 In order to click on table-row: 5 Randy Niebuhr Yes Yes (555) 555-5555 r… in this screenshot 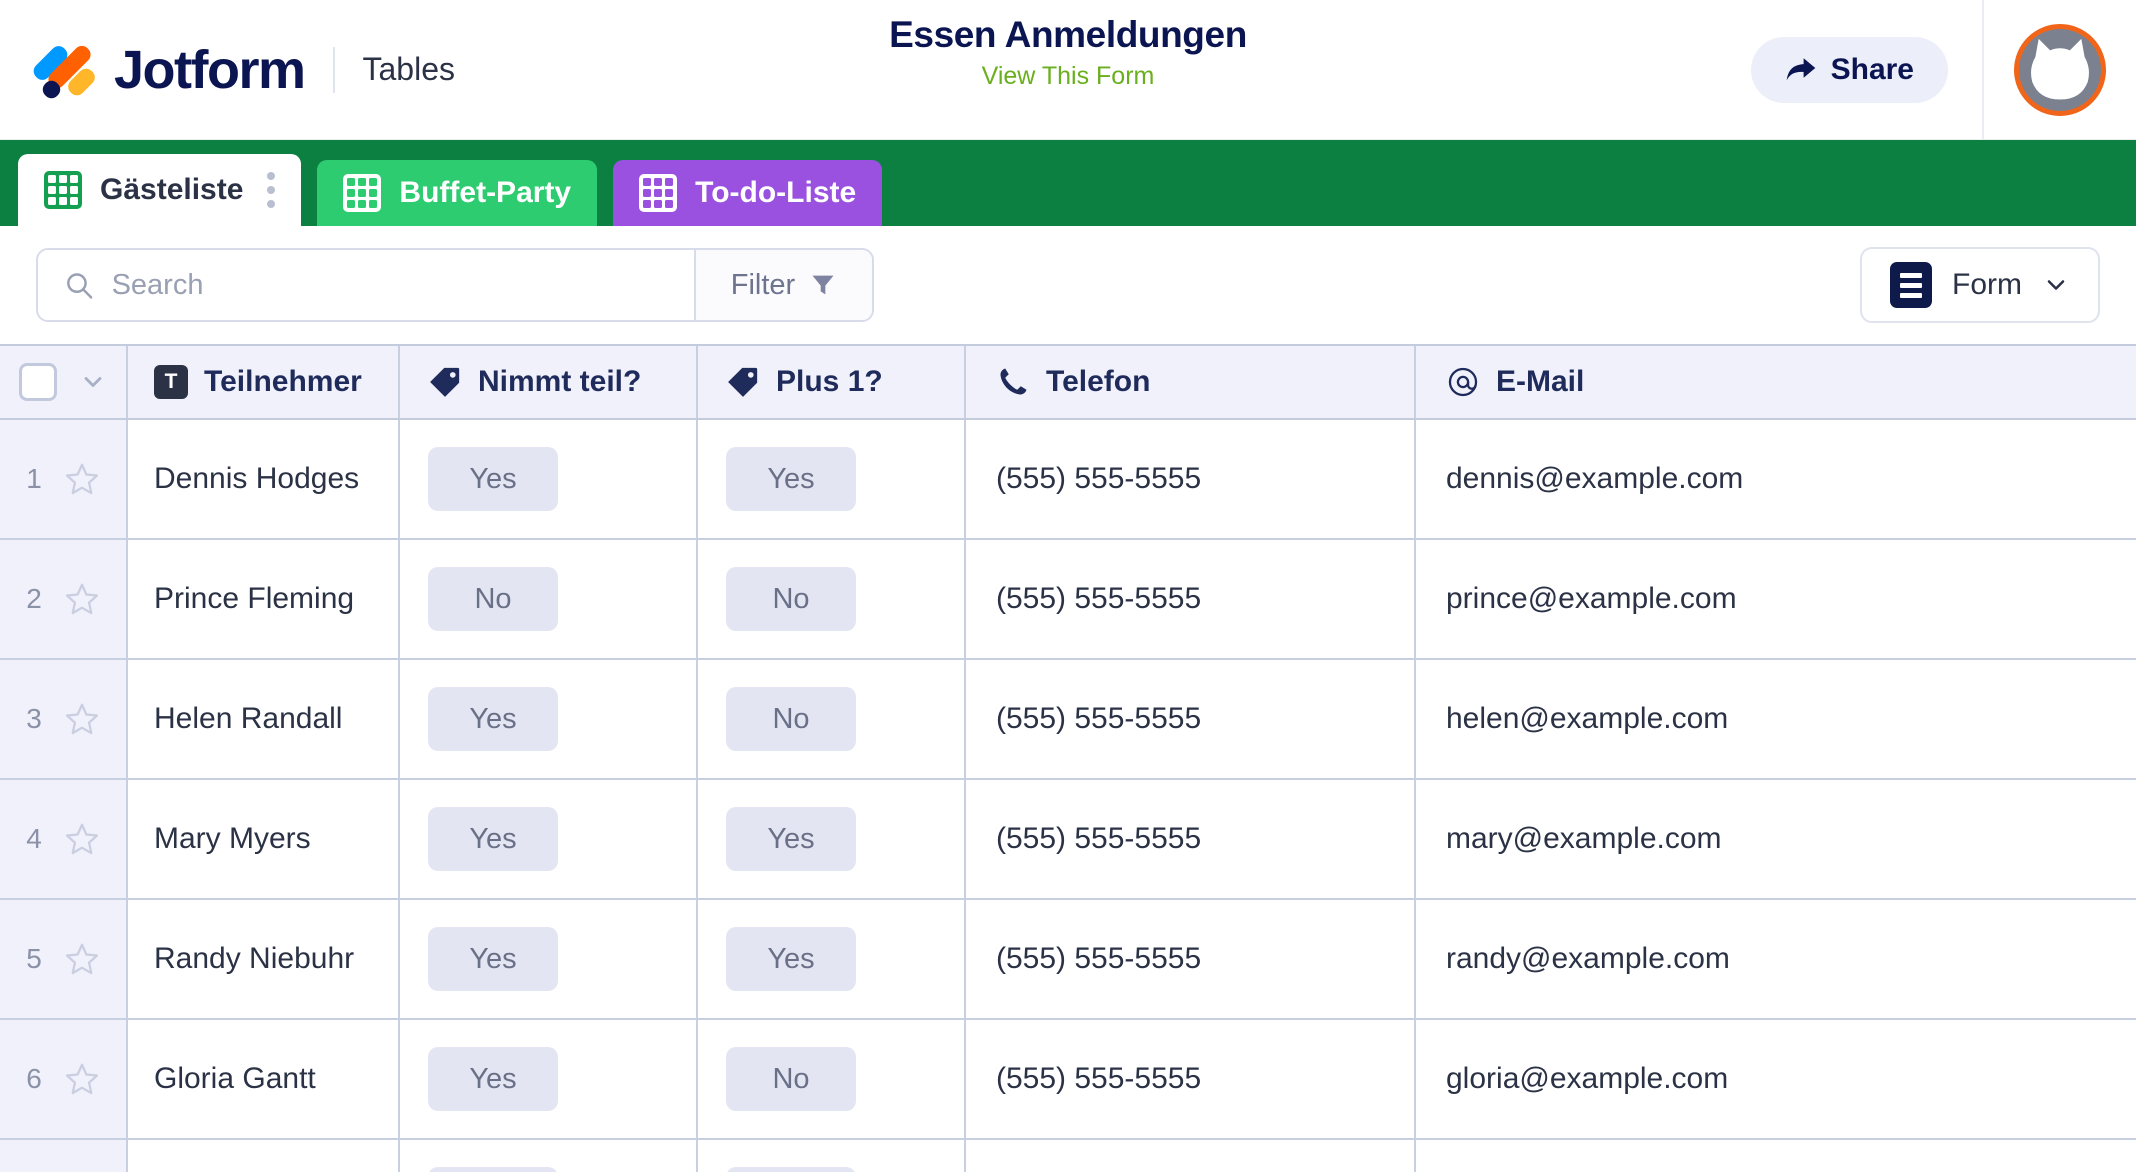, I will do `click(1068, 960)`.